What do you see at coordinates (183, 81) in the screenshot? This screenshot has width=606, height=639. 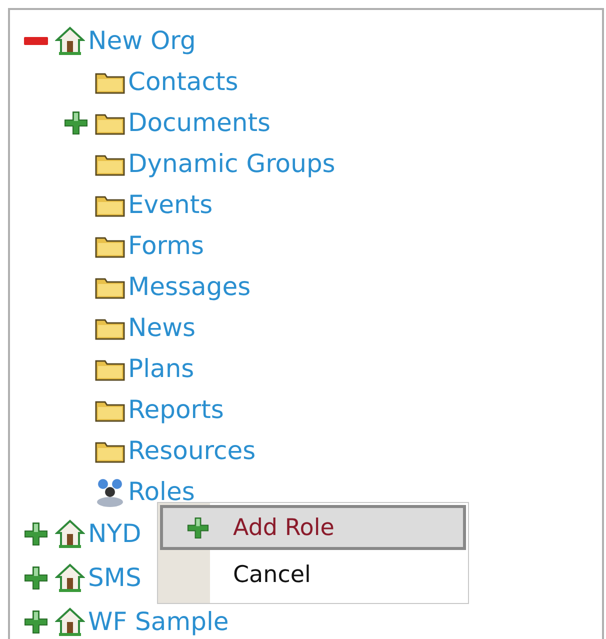 I see `tree-item: Contacts` at bounding box center [183, 81].